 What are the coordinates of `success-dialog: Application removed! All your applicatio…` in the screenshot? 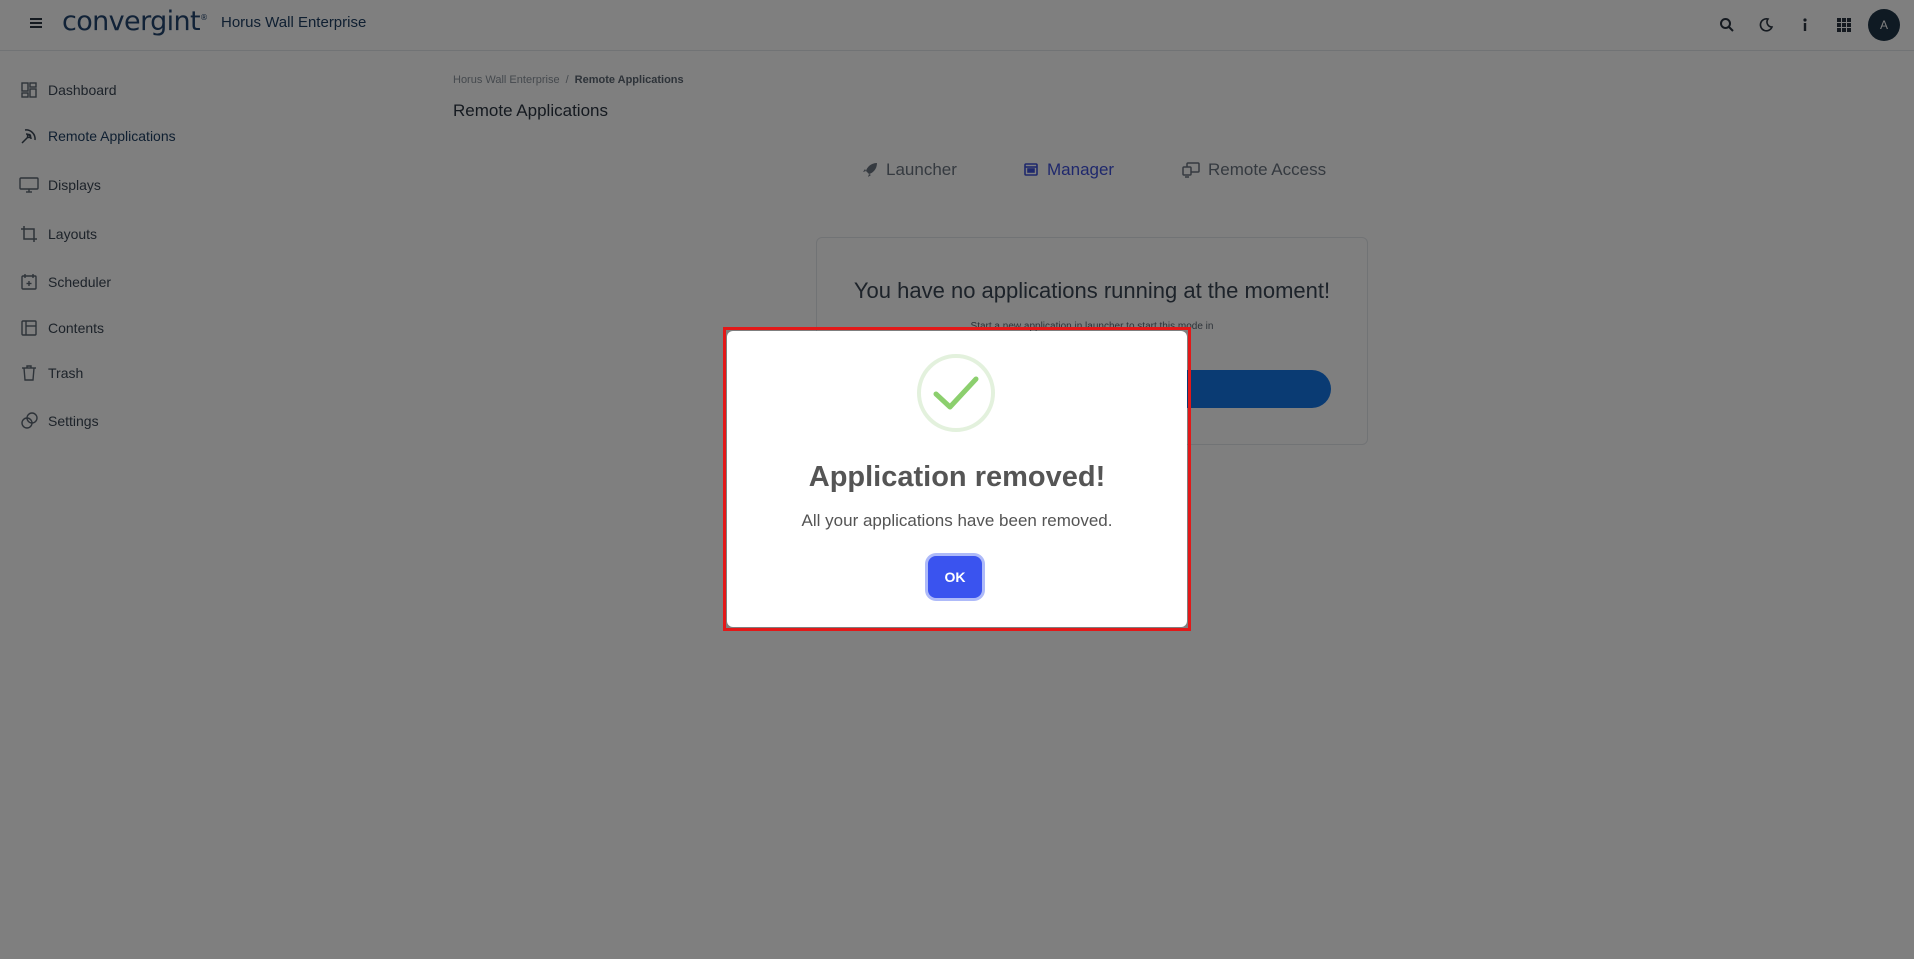 It's located at (957, 479).